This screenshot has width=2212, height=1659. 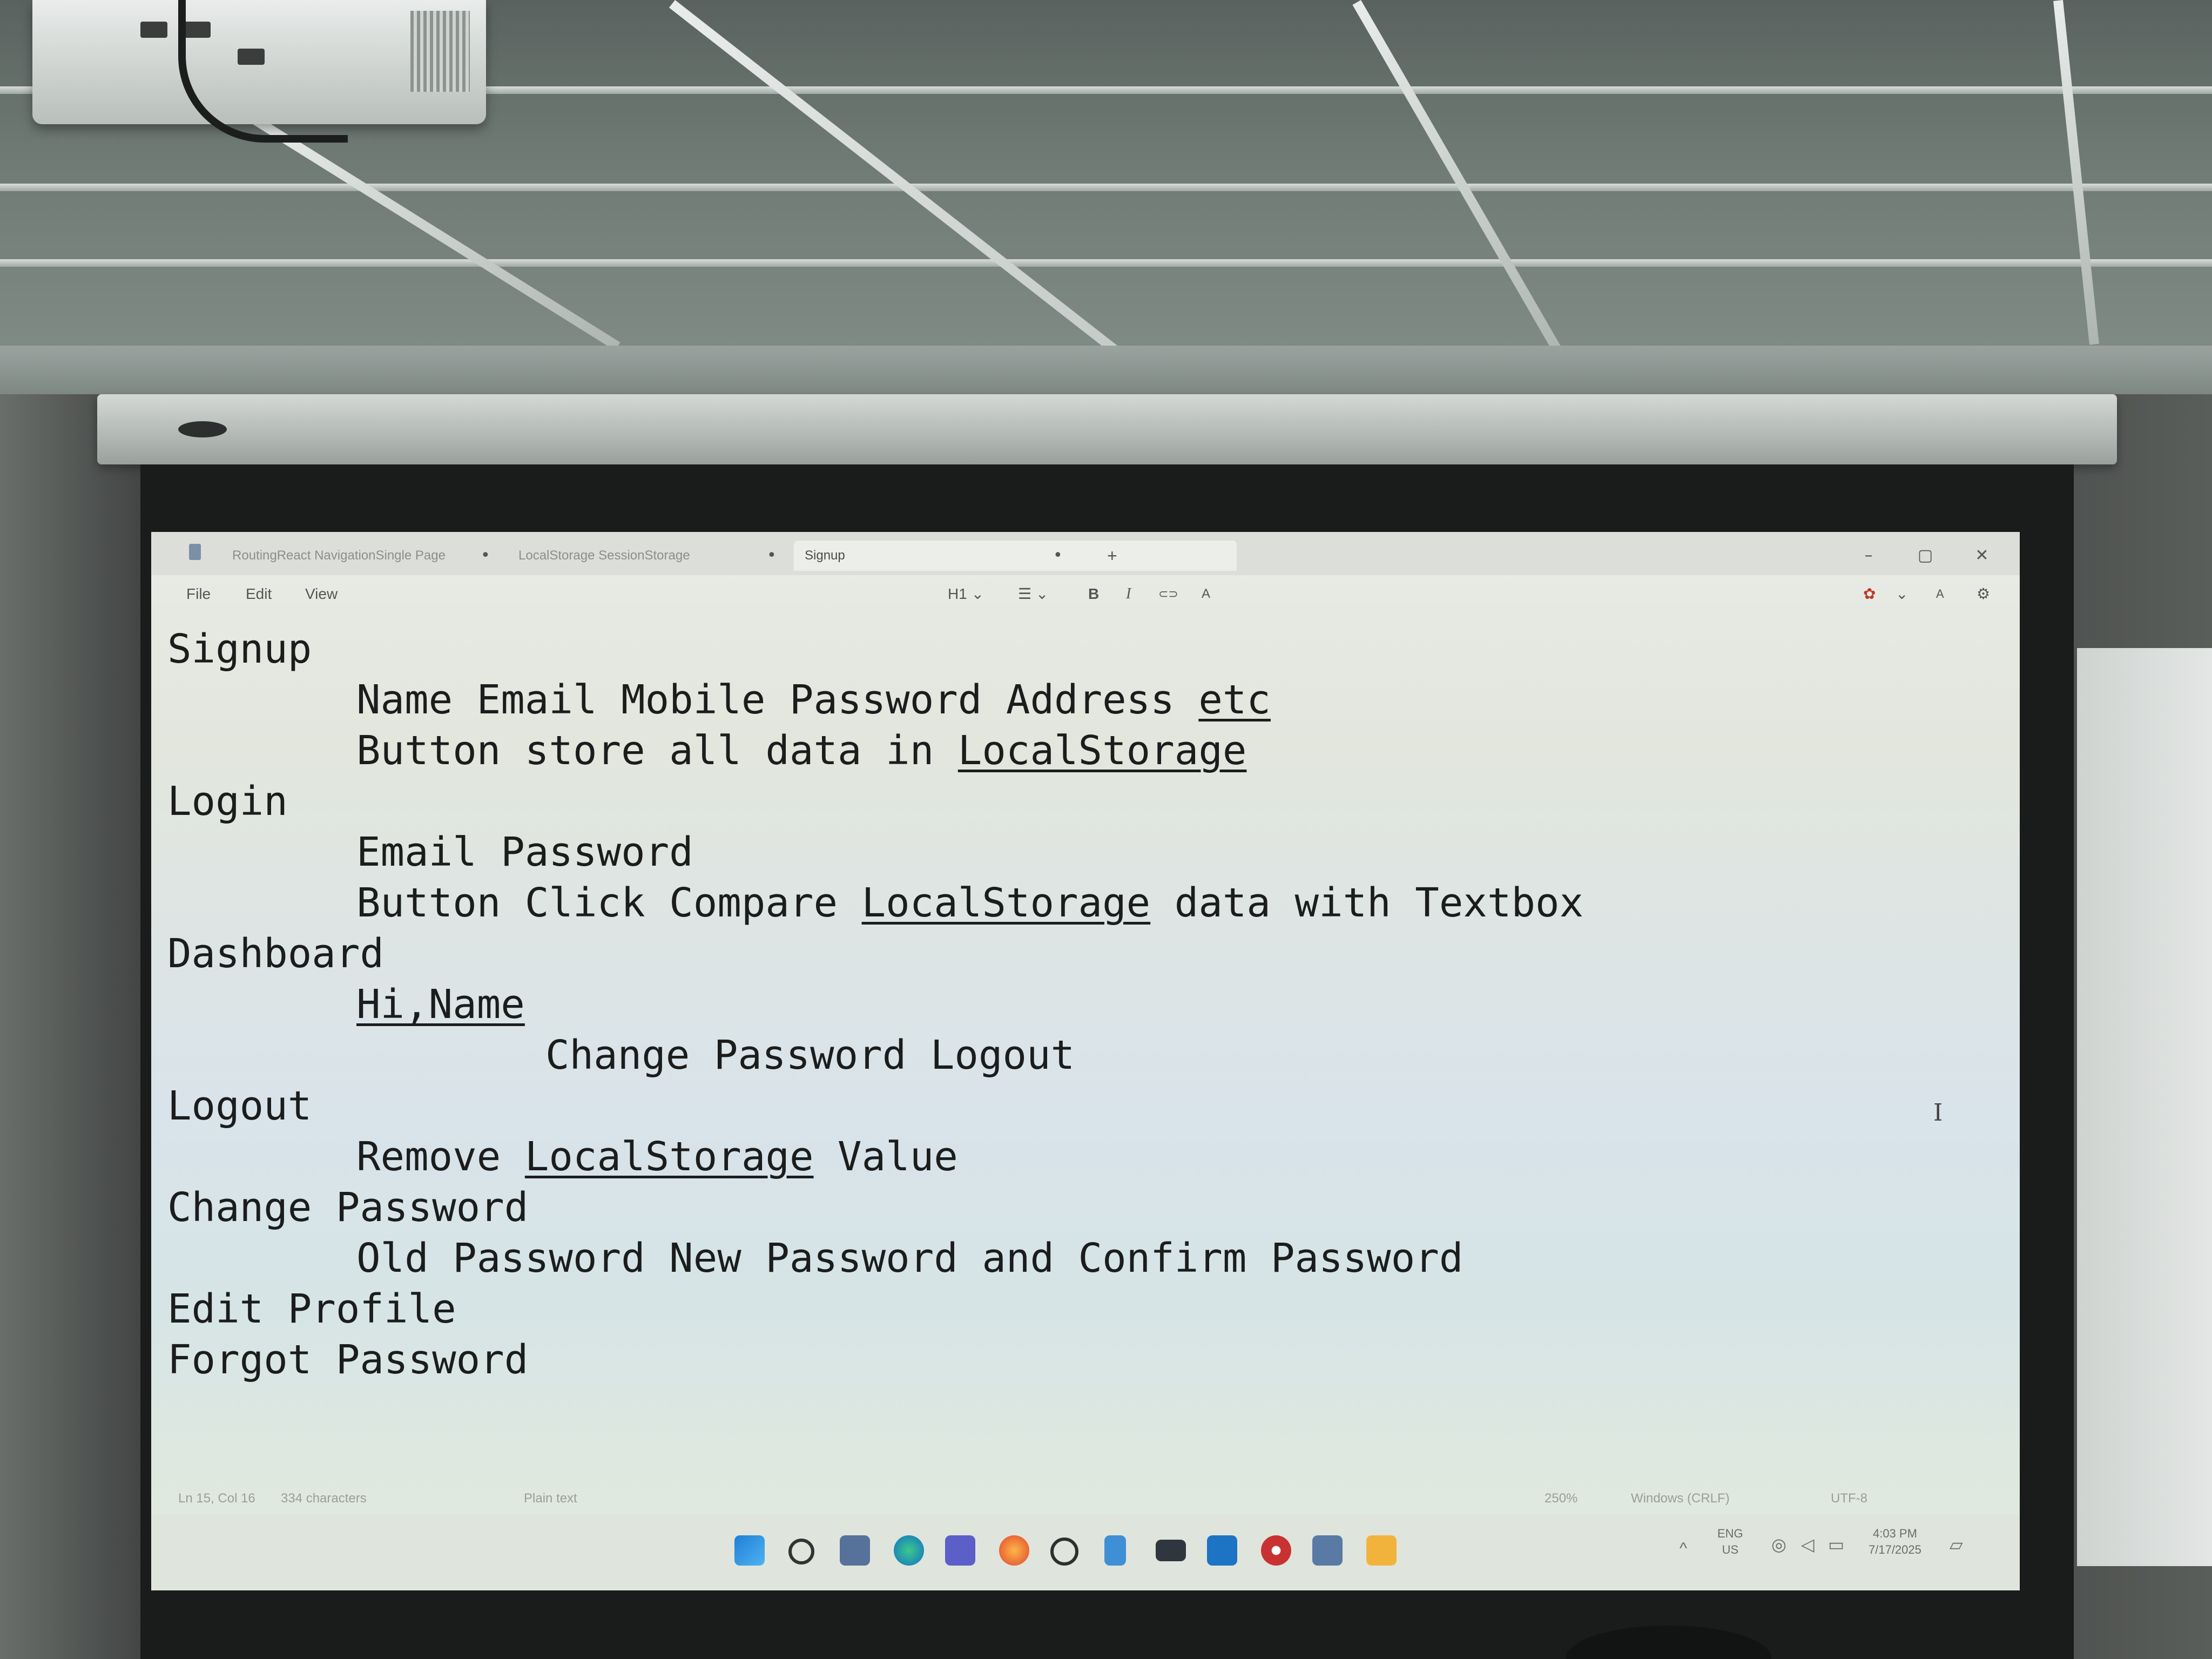 I want to click on editor-line: Forgot Password, so click(x=347, y=1359).